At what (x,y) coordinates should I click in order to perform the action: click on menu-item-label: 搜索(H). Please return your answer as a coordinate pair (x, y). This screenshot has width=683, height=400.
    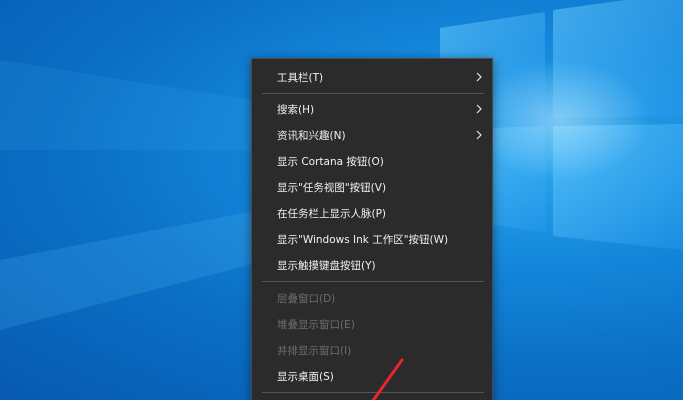
    Looking at the image, I should click on (296, 109).